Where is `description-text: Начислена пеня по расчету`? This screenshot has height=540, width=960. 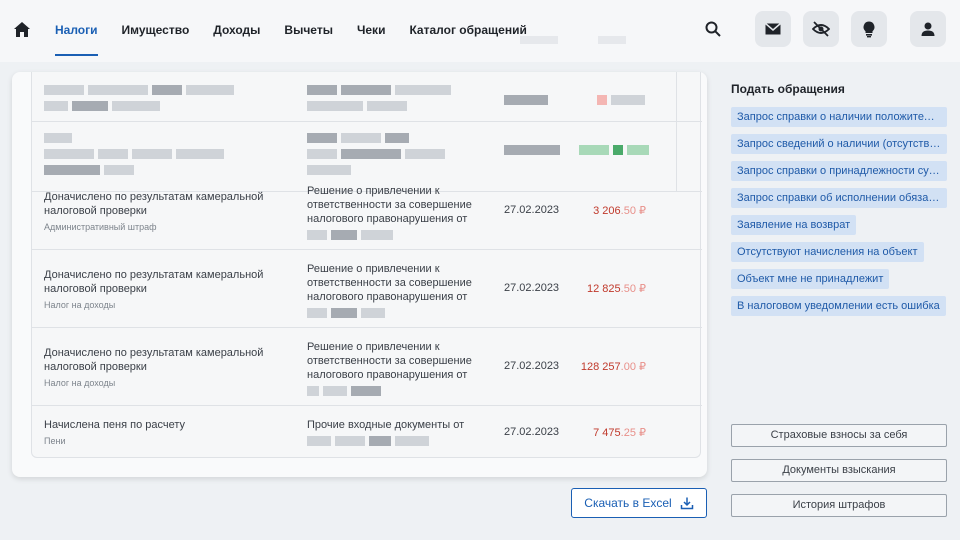
description-text: Начислена пеня по расчету is located at coordinates (115, 425).